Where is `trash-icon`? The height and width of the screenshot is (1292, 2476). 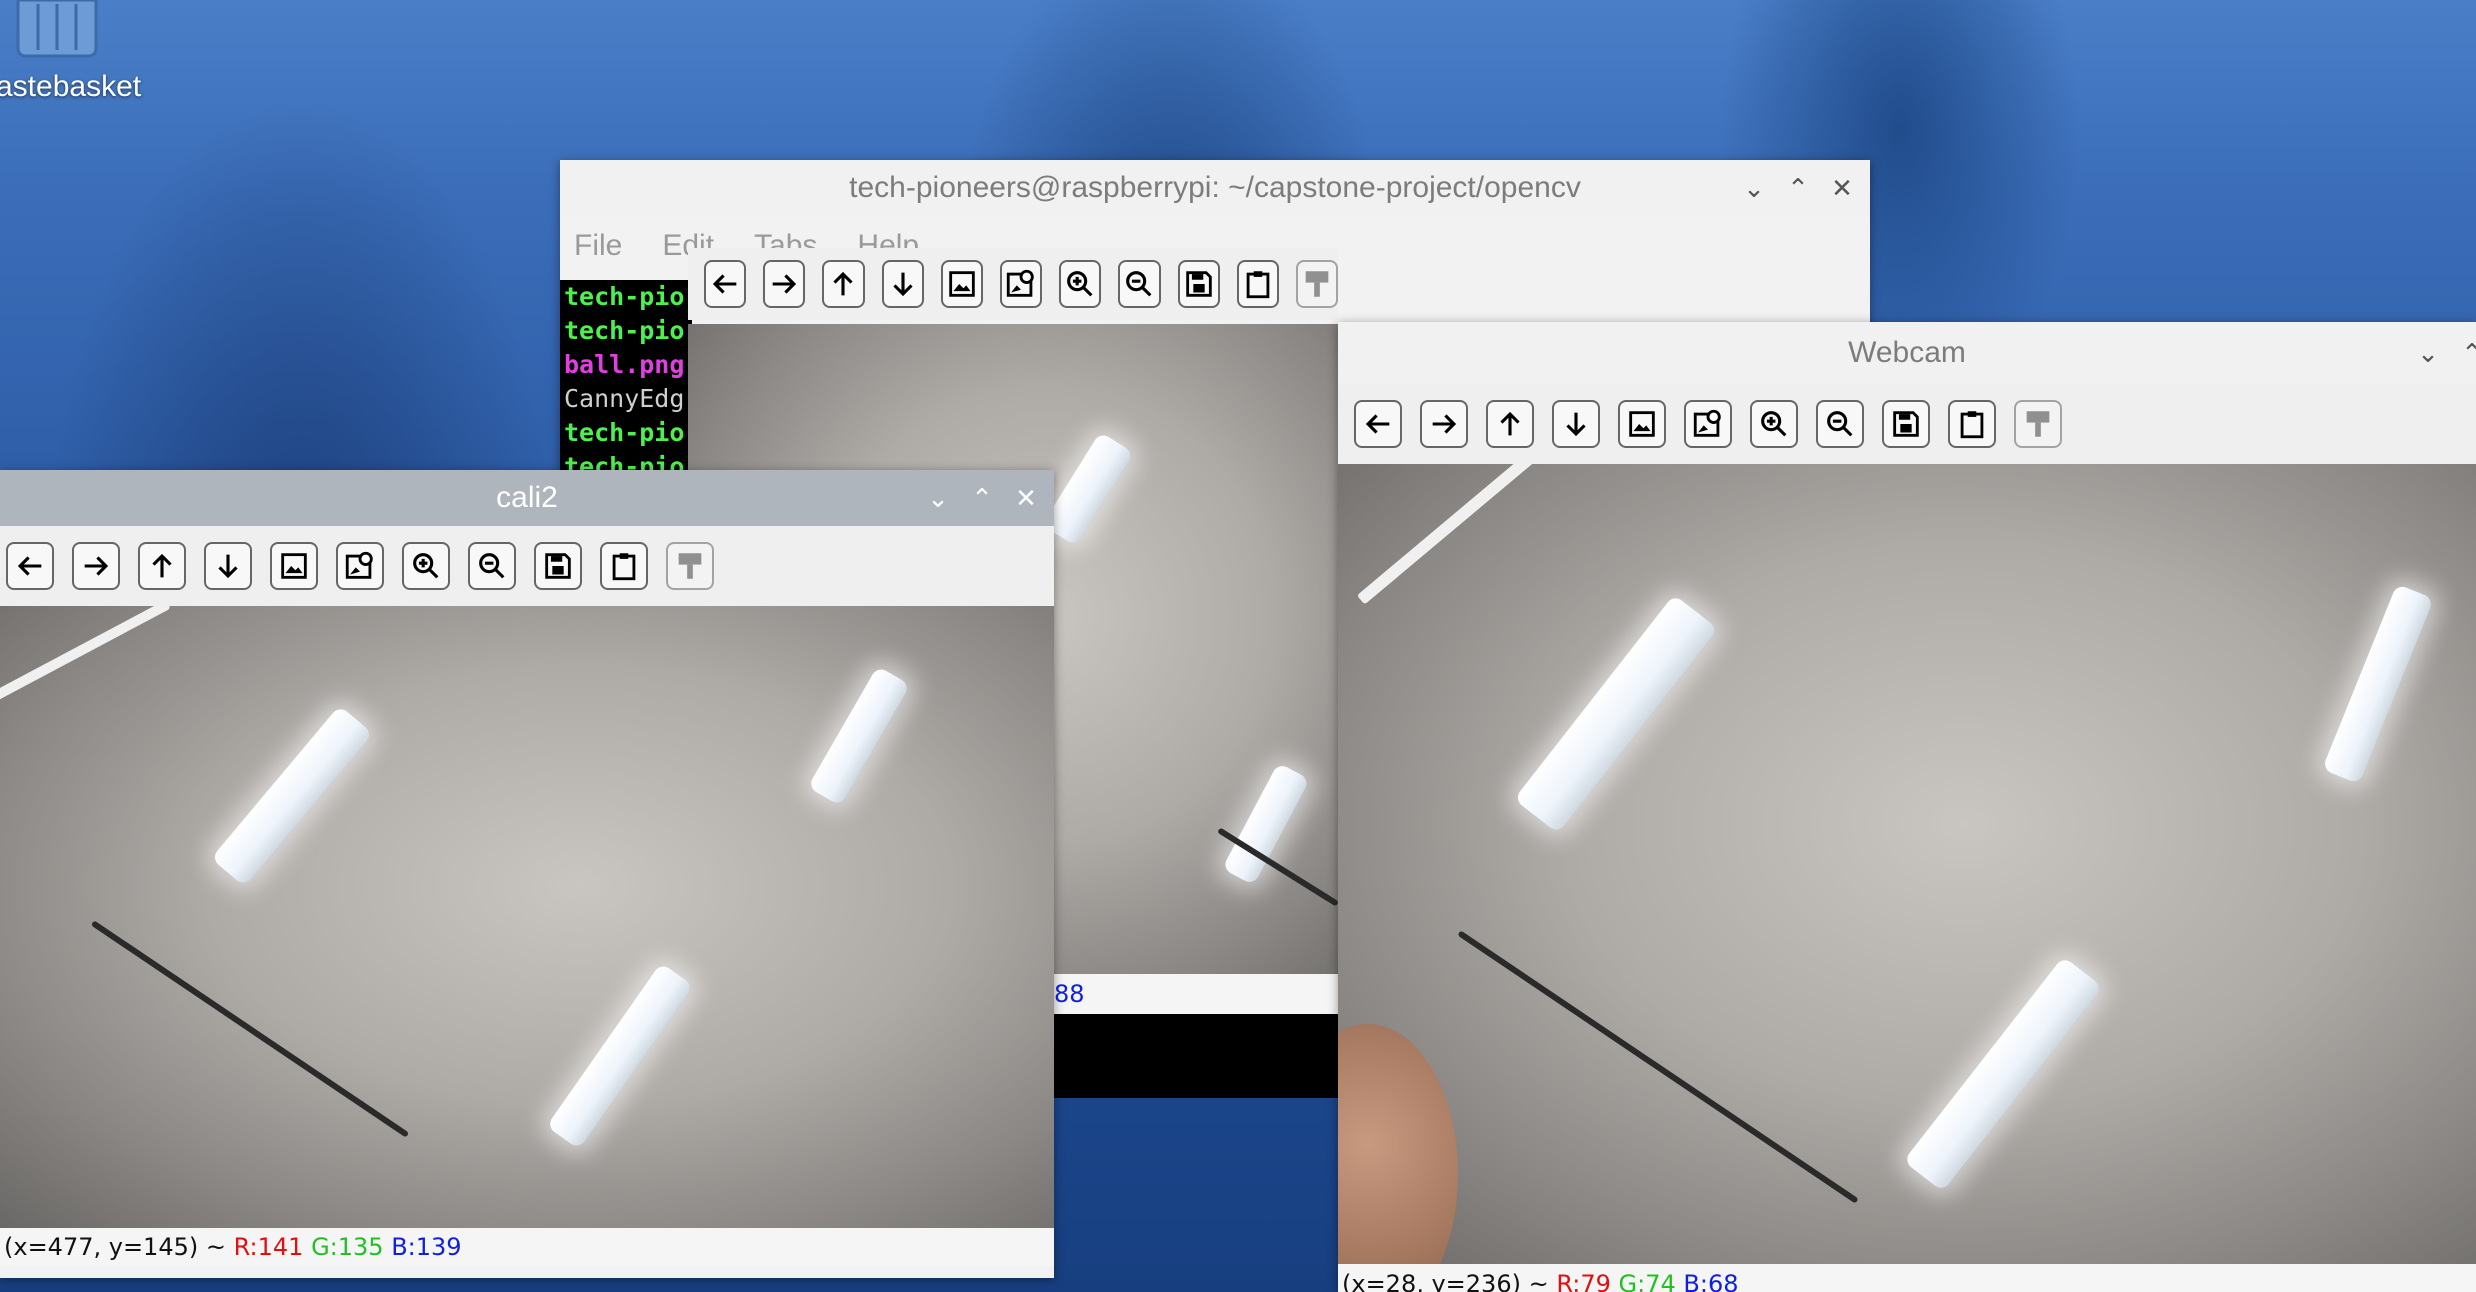 trash-icon is located at coordinates (57, 29).